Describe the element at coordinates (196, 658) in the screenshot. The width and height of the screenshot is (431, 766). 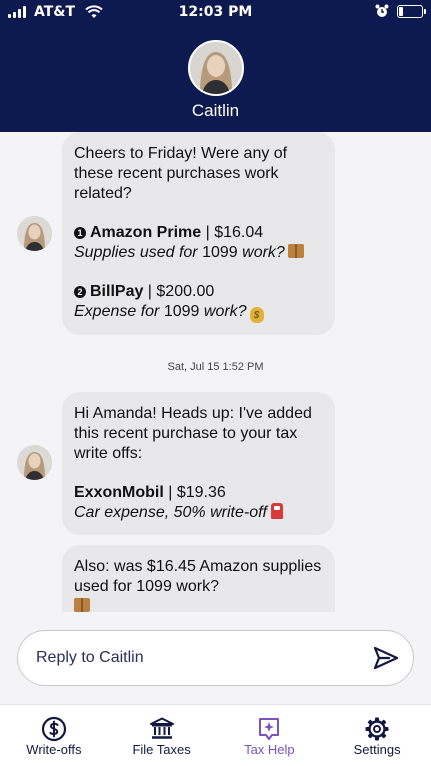
I see `reply-input` at that location.